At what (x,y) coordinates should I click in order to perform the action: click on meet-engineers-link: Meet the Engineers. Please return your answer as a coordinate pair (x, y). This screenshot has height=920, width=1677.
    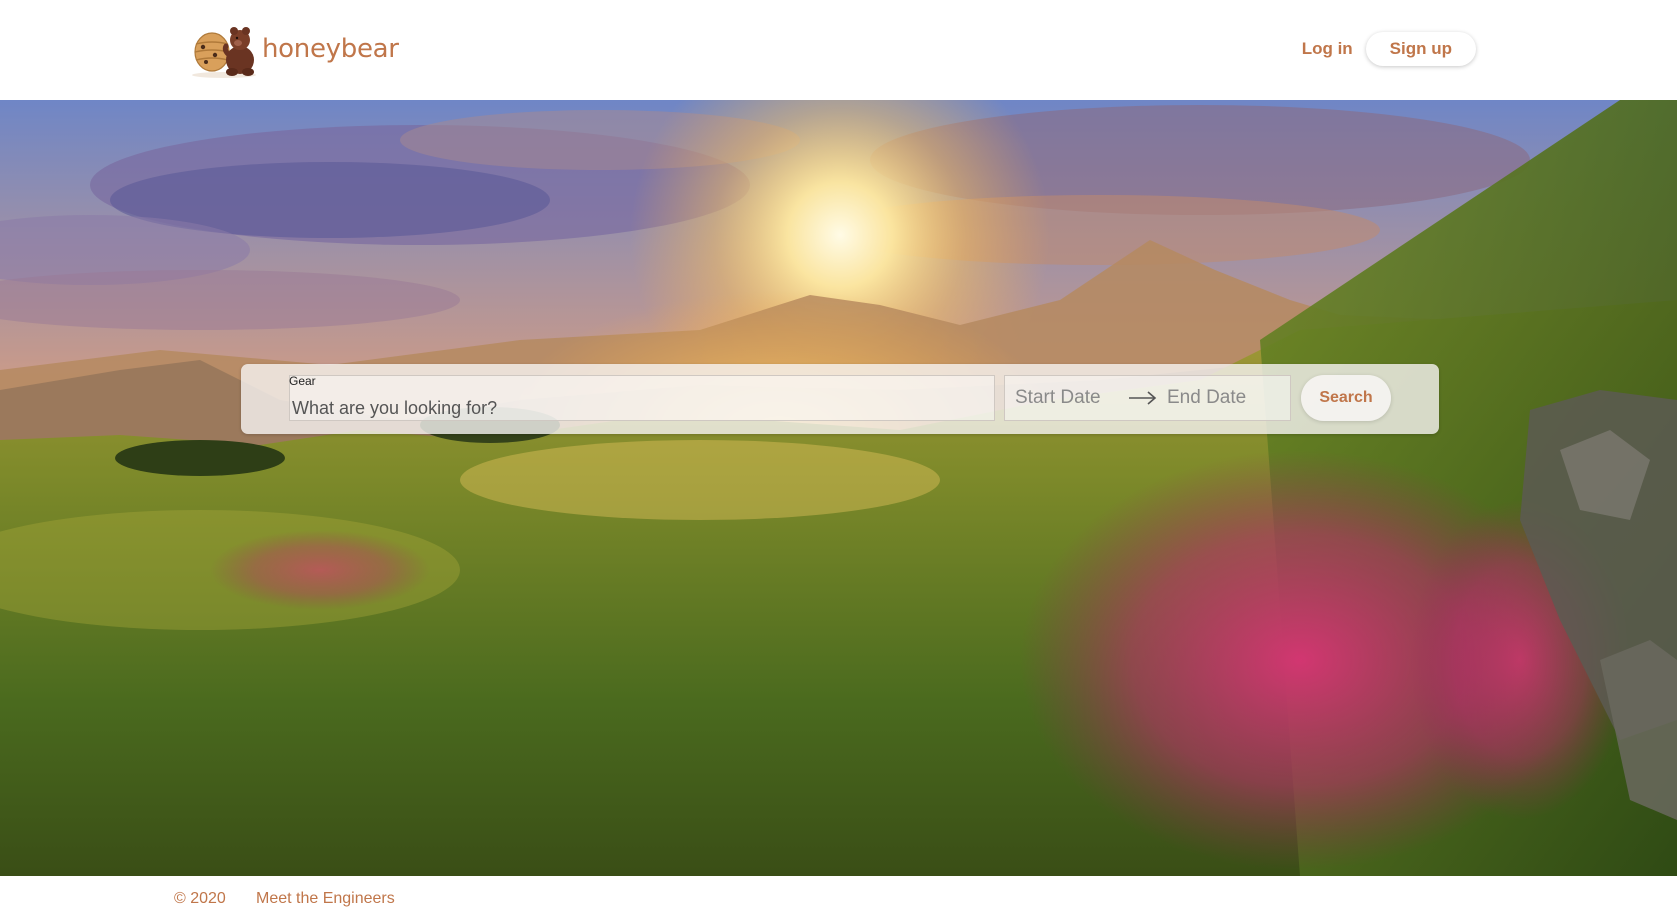
    Looking at the image, I should click on (325, 899).